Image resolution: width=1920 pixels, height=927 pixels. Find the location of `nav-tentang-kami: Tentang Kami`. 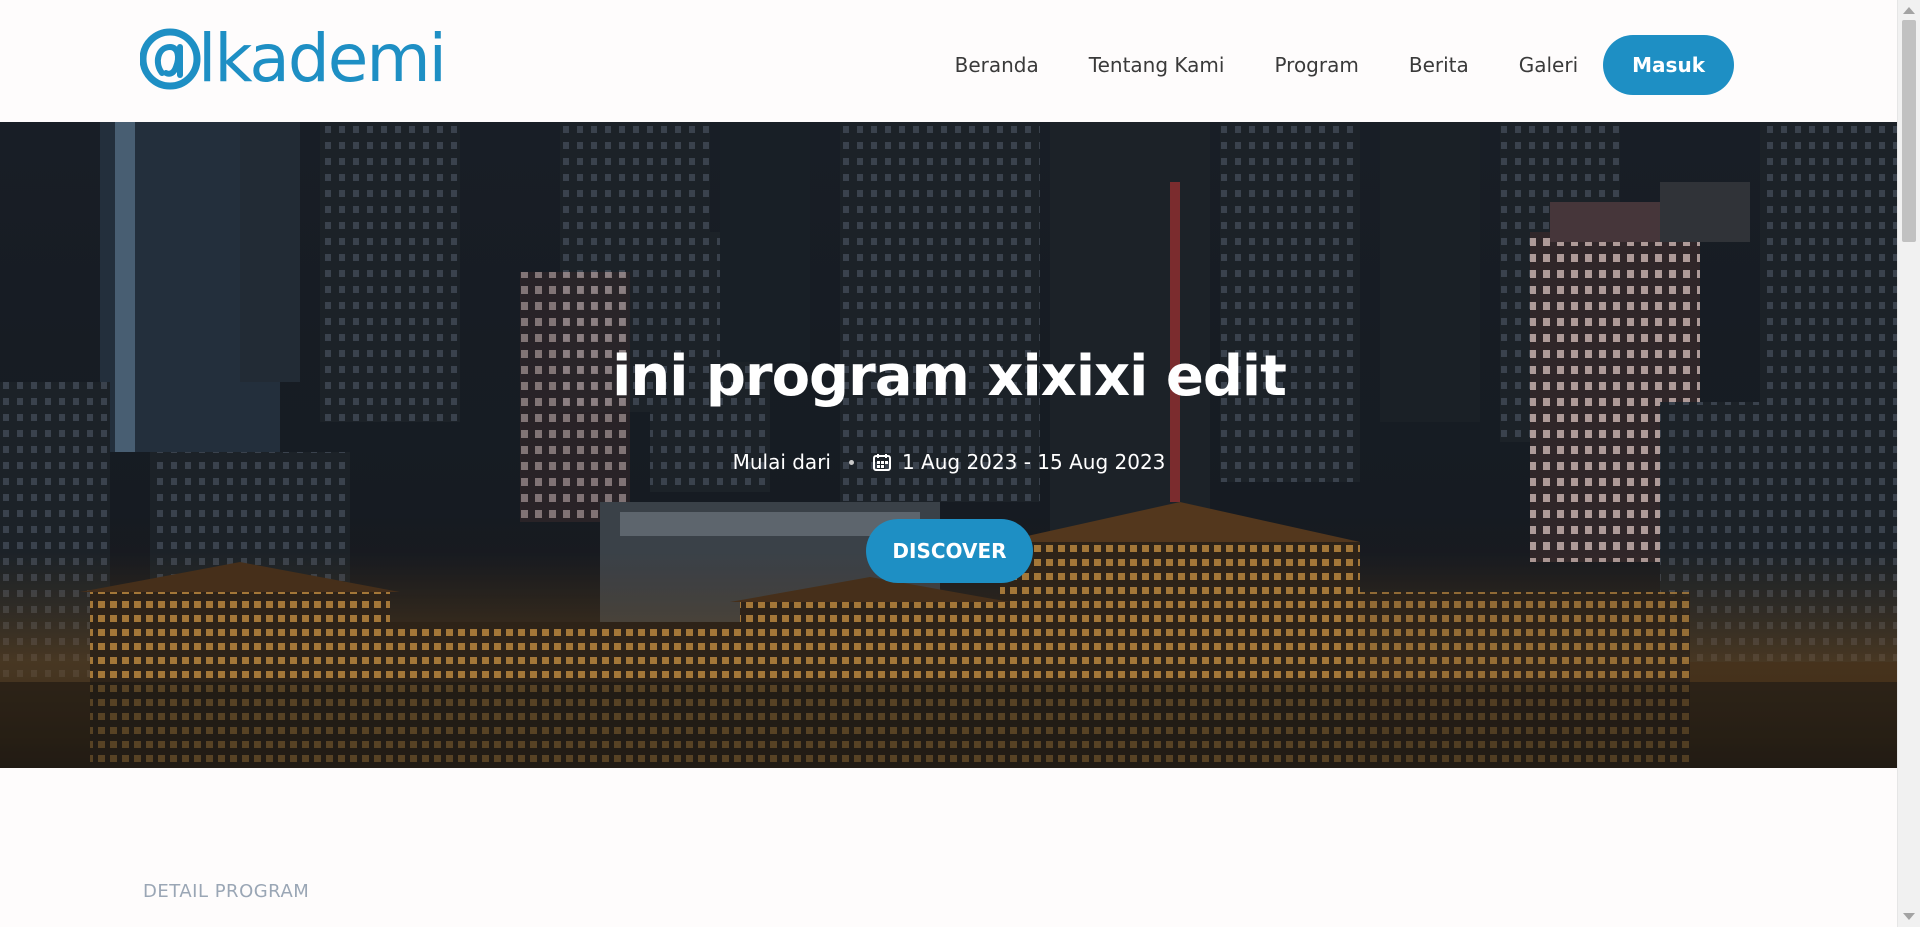

nav-tentang-kami: Tentang Kami is located at coordinates (1157, 65).